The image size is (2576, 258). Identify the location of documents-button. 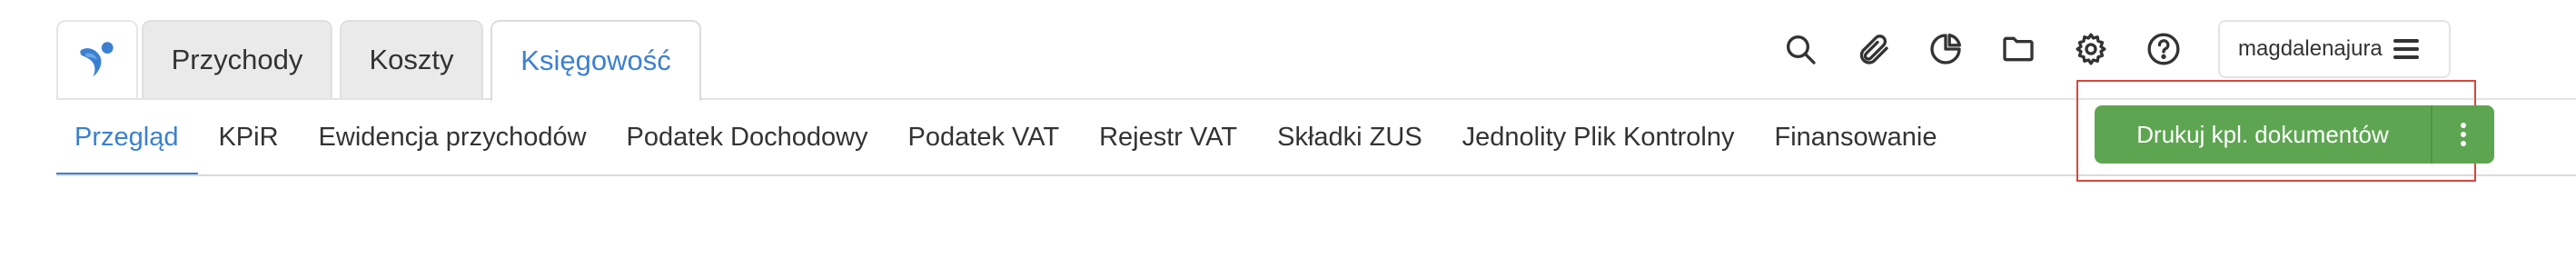
(2018, 49).